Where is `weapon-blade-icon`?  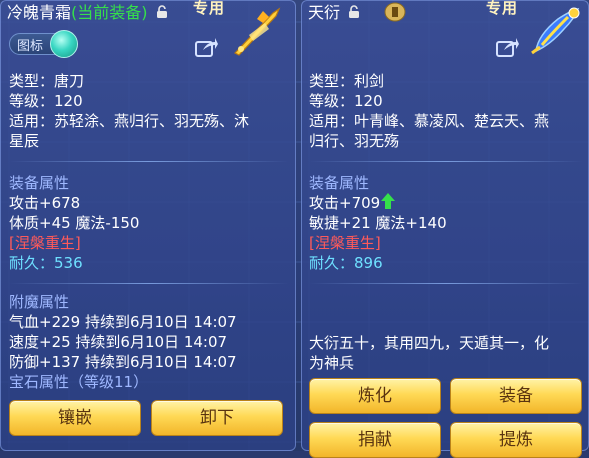
weapon-blade-icon is located at coordinates (257, 31).